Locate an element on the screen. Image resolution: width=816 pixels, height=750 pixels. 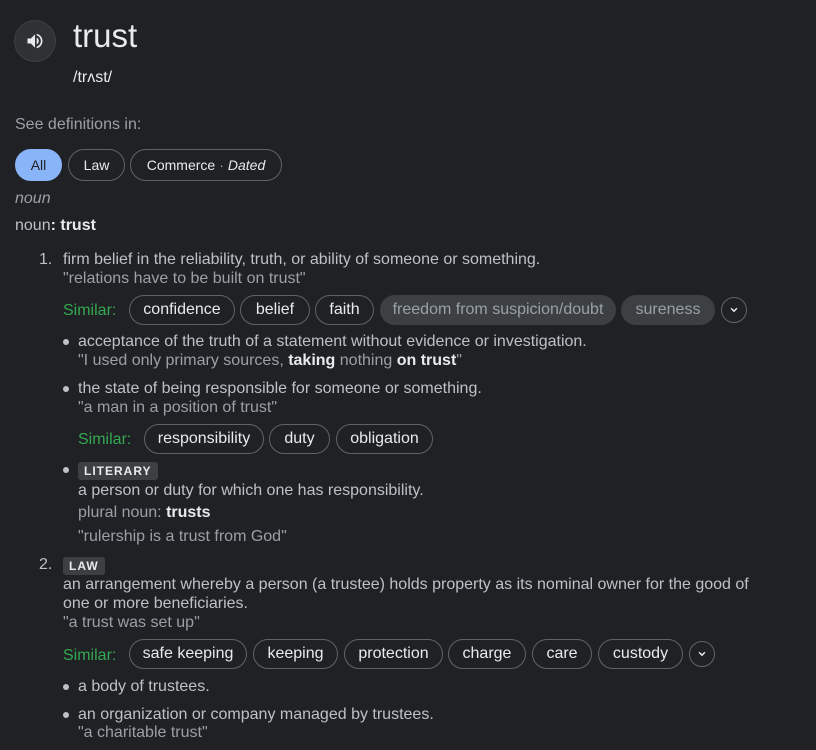
similar-chip: charge is located at coordinates (487, 654).